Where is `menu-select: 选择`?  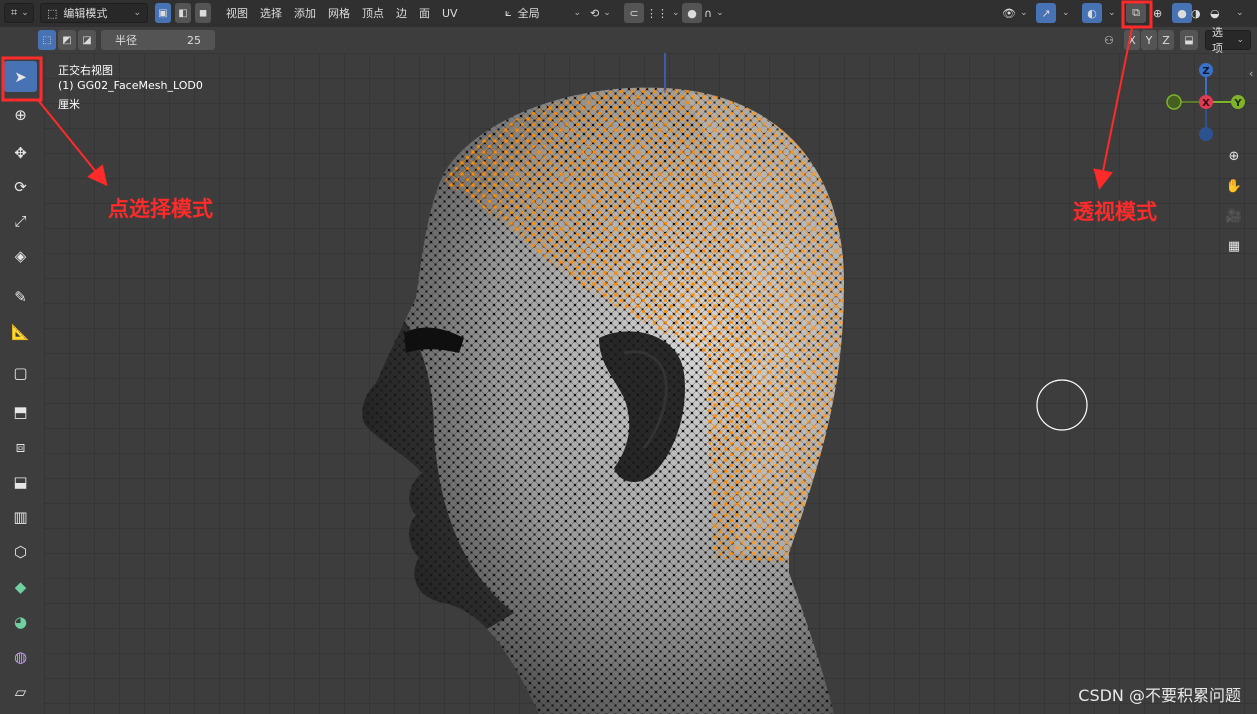
menu-select: 选择 is located at coordinates (271, 13).